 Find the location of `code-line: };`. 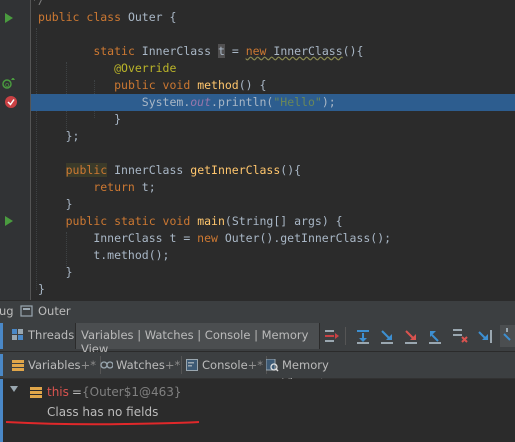

code-line: }; is located at coordinates (72, 136).